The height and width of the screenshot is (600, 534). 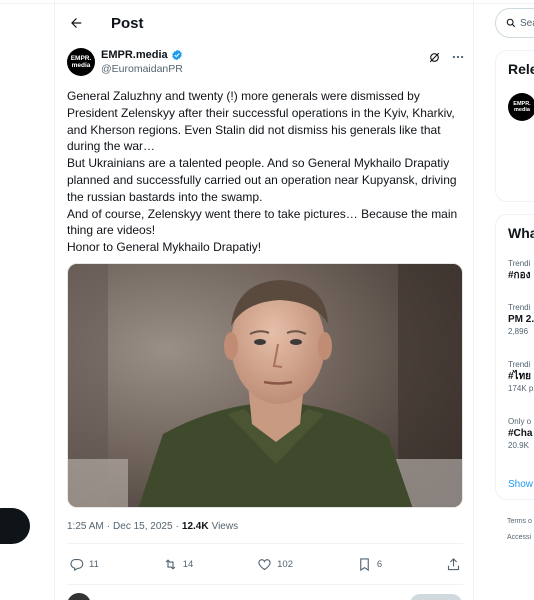 I want to click on reply-button: 11, so click(x=84, y=564).